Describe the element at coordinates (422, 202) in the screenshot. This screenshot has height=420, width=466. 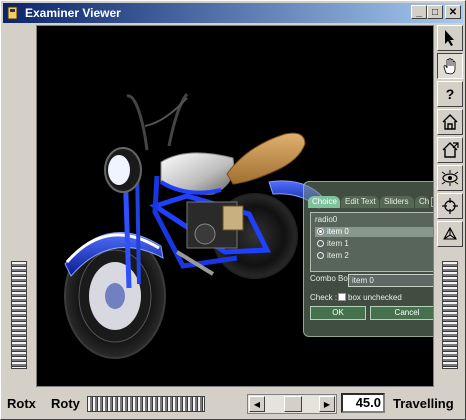
I see `tab-choice-2: Ch` at that location.